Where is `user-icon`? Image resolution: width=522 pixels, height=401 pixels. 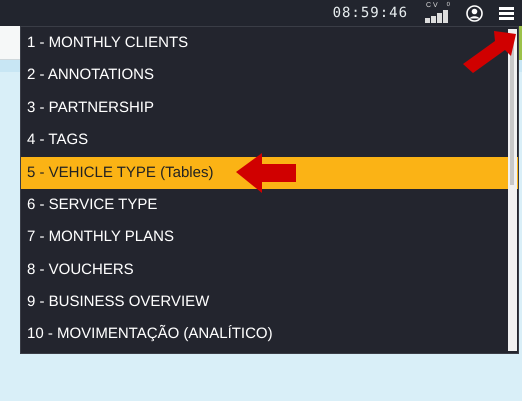
user-icon is located at coordinates (474, 13).